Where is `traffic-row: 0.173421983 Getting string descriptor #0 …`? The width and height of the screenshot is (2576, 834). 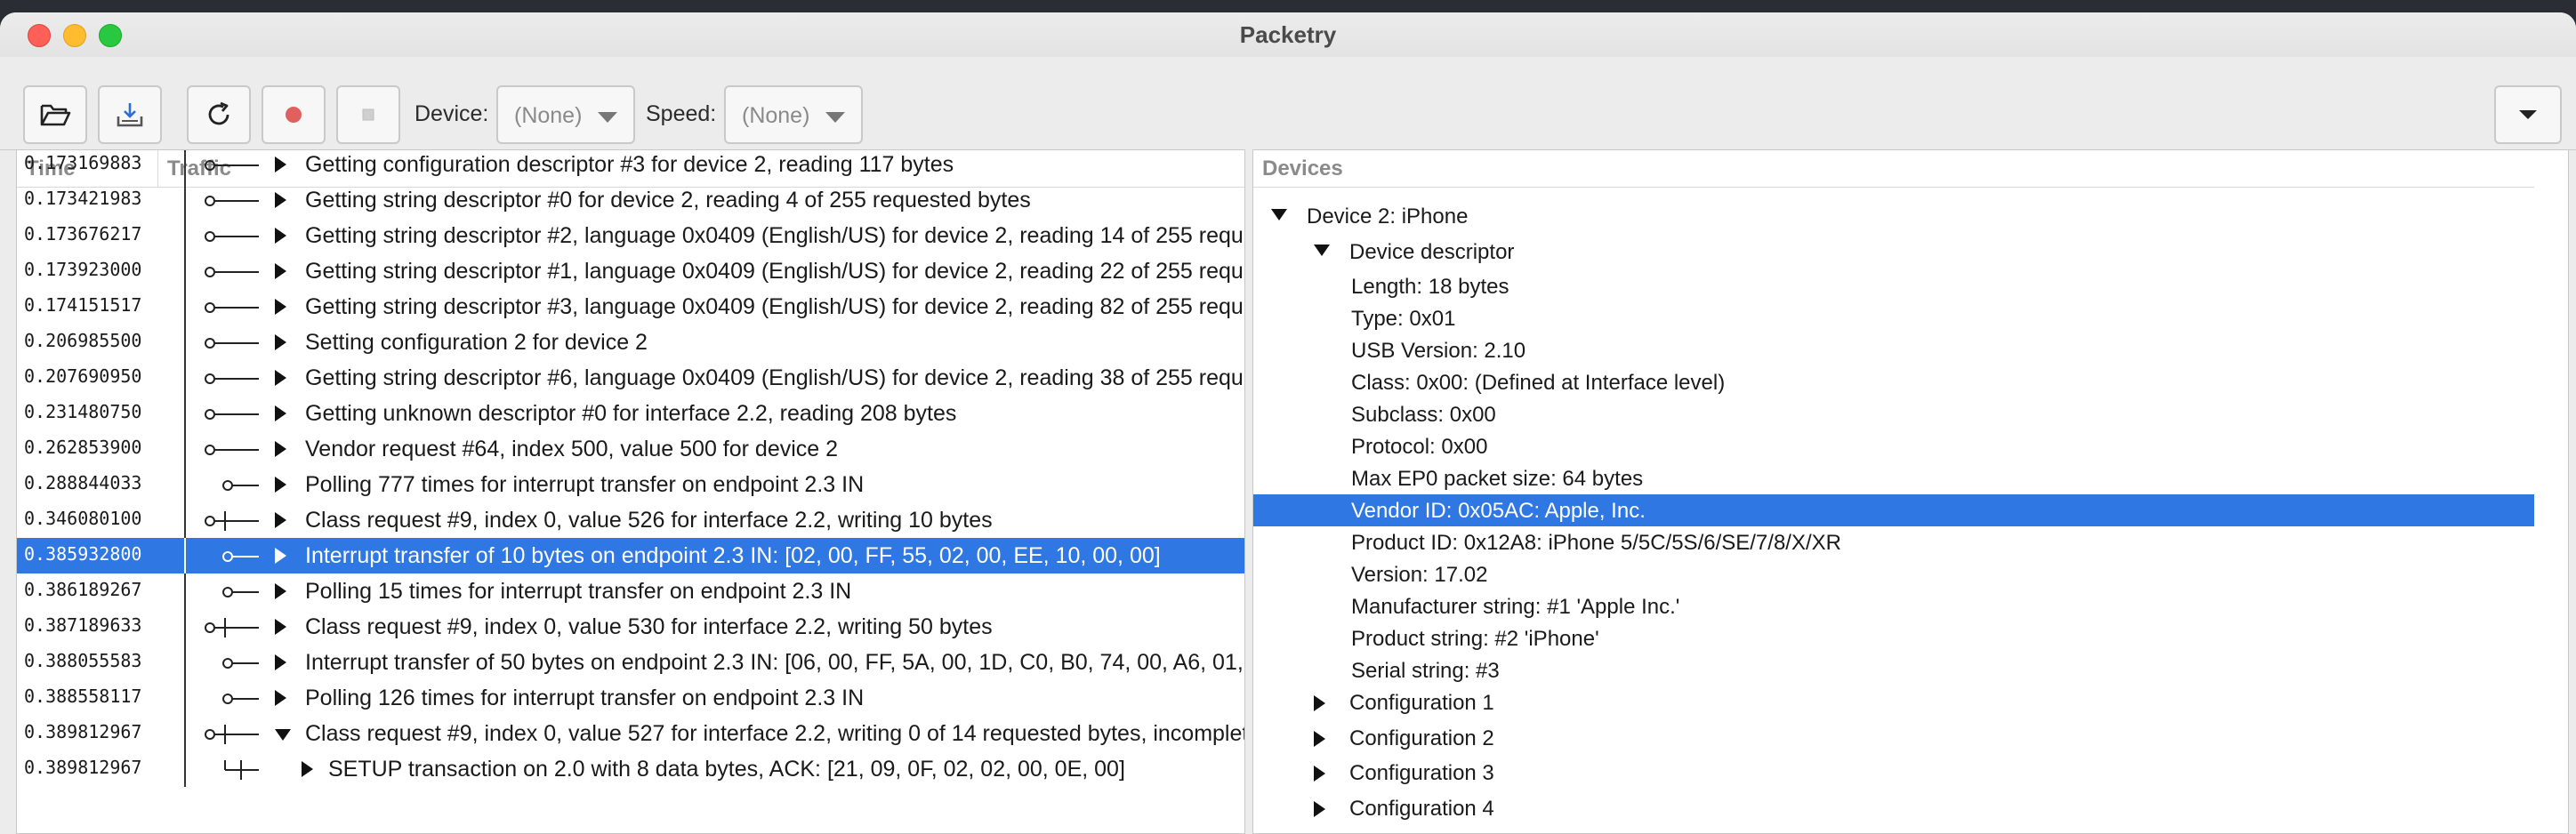 traffic-row: 0.173421983 Getting string descriptor #0 … is located at coordinates (630, 200).